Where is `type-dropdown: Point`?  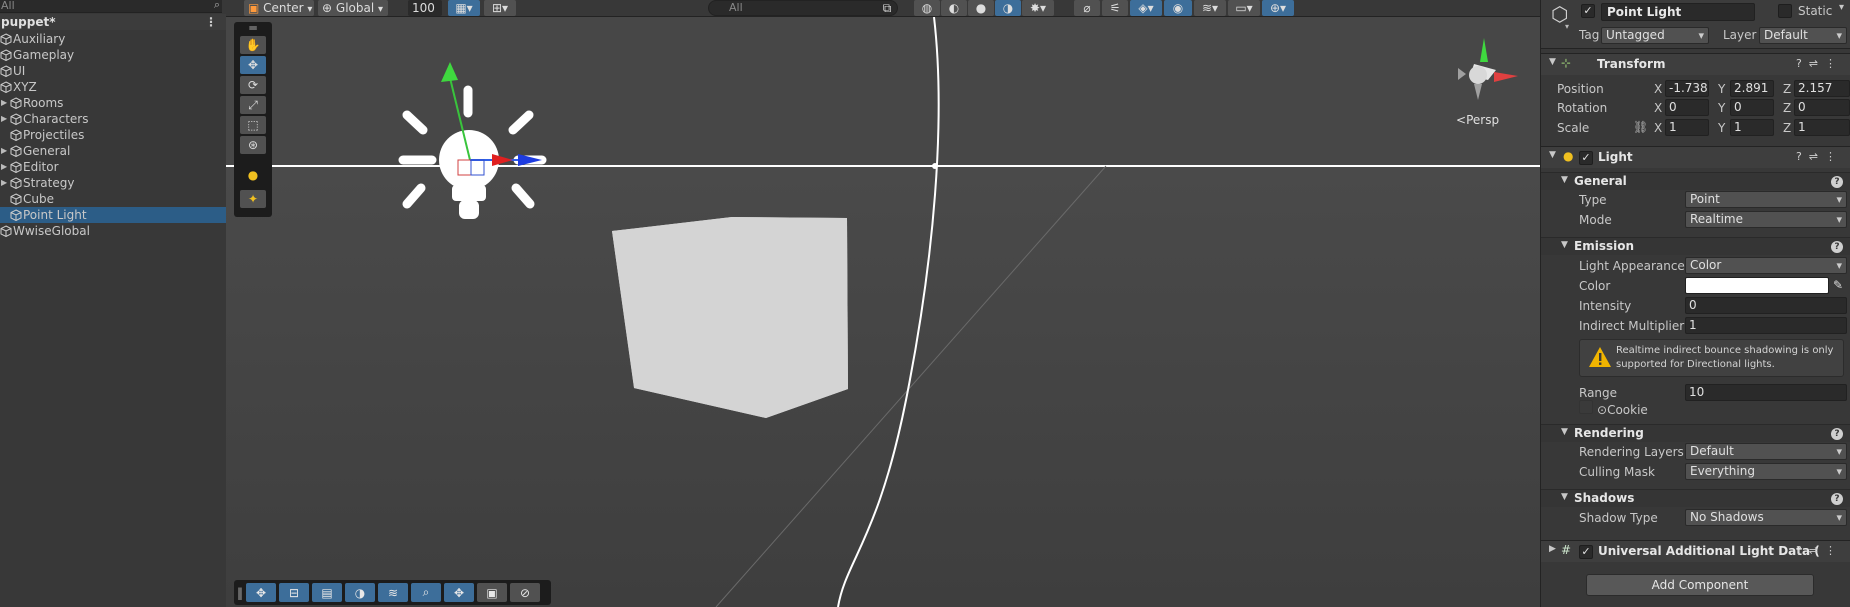
type-dropdown: Point is located at coordinates (1766, 199).